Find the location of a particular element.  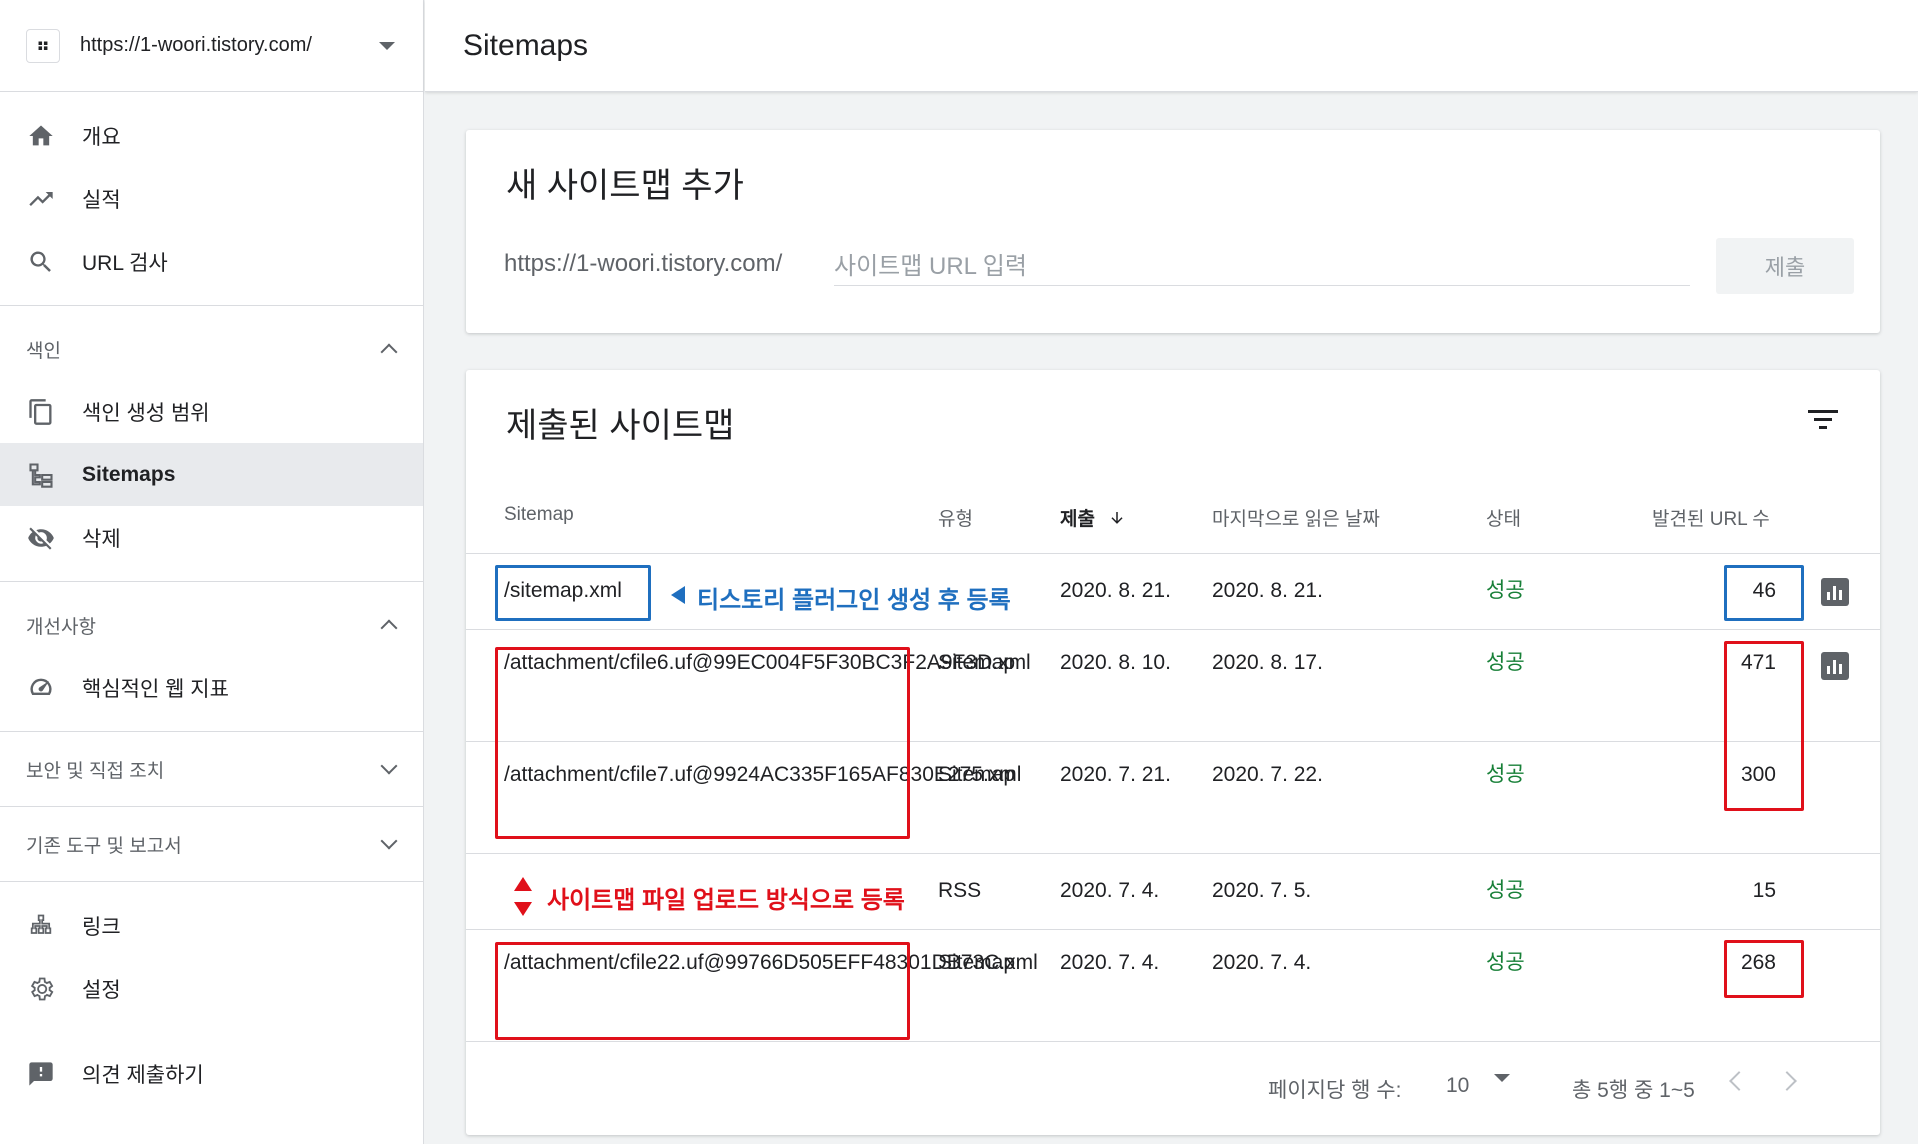

submitted-date: 2020. 7. 4. is located at coordinates (1110, 890).